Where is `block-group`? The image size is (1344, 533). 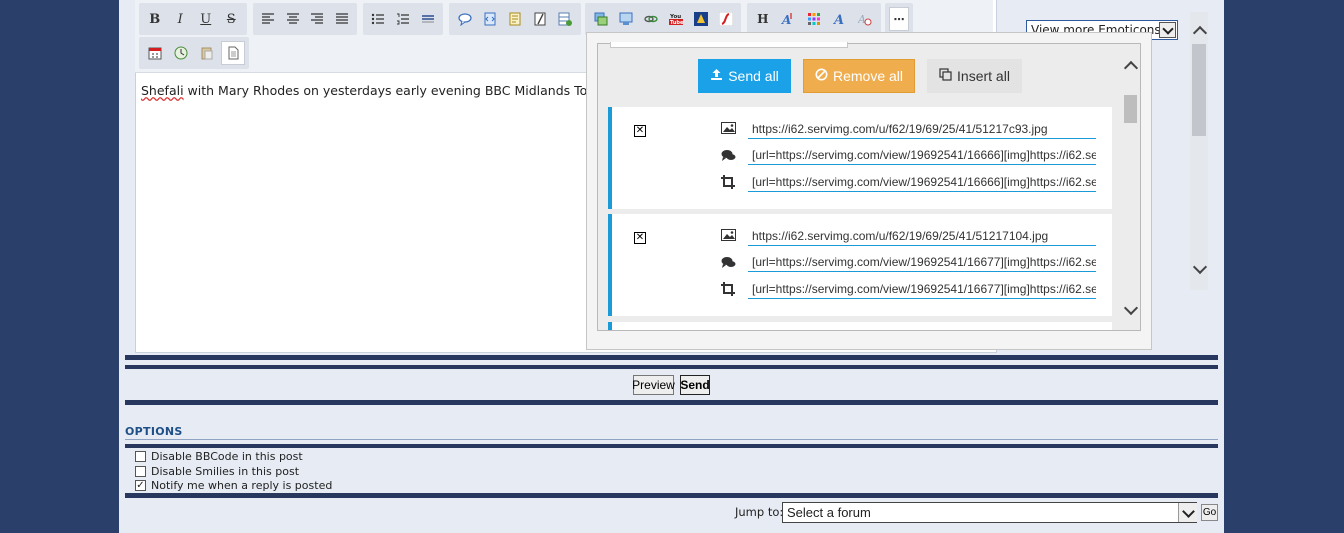
block-group is located at coordinates (515, 19).